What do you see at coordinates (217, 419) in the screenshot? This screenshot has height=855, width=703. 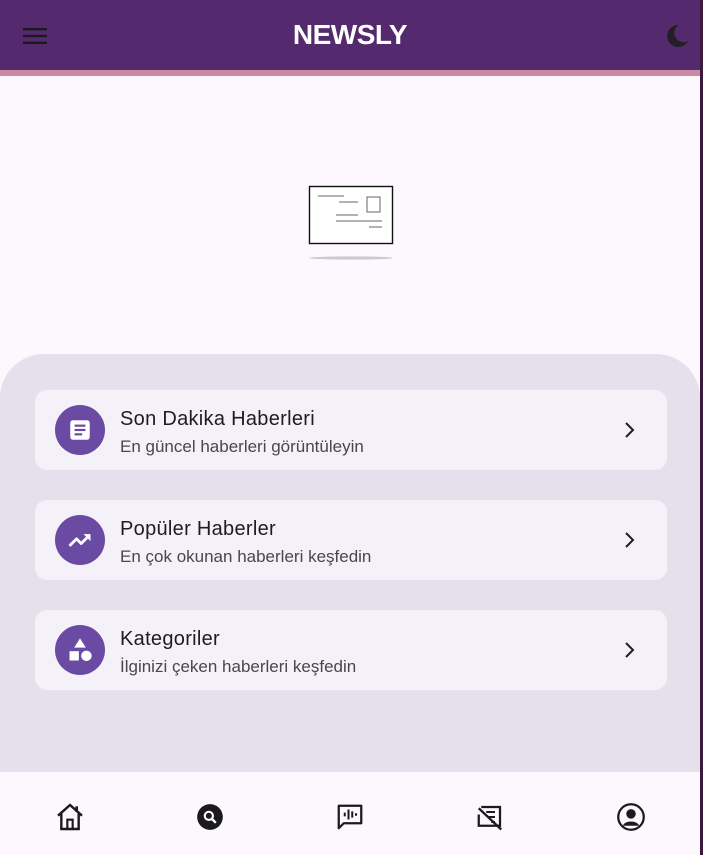 I see `menu-item-title: Son Dakika Haberleri` at bounding box center [217, 419].